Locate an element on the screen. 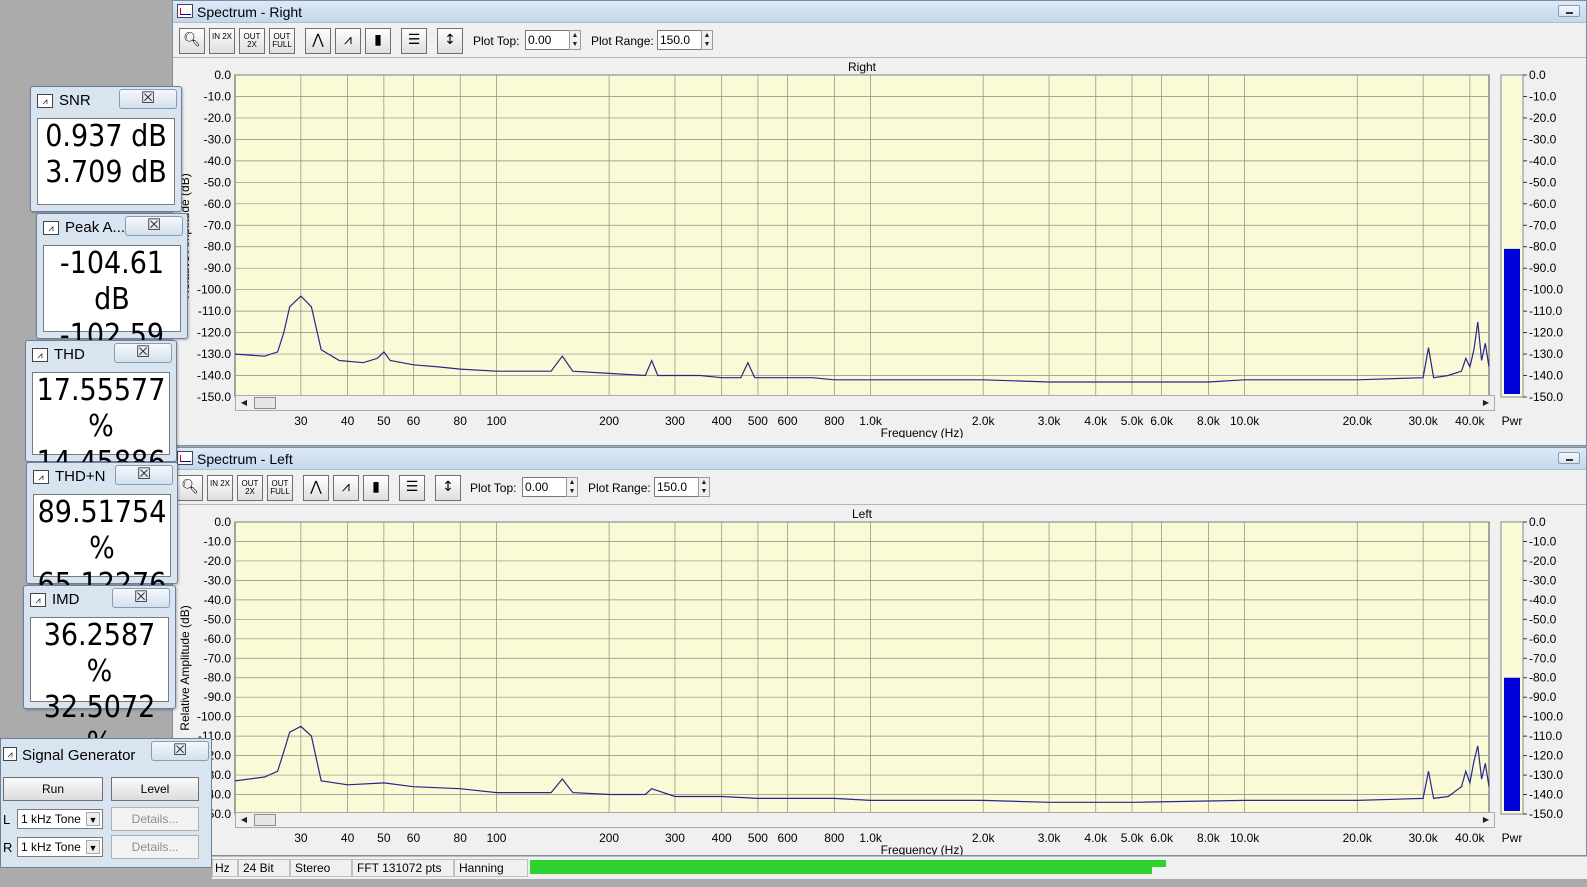  plot-range-label: Plot Range: is located at coordinates (619, 488).